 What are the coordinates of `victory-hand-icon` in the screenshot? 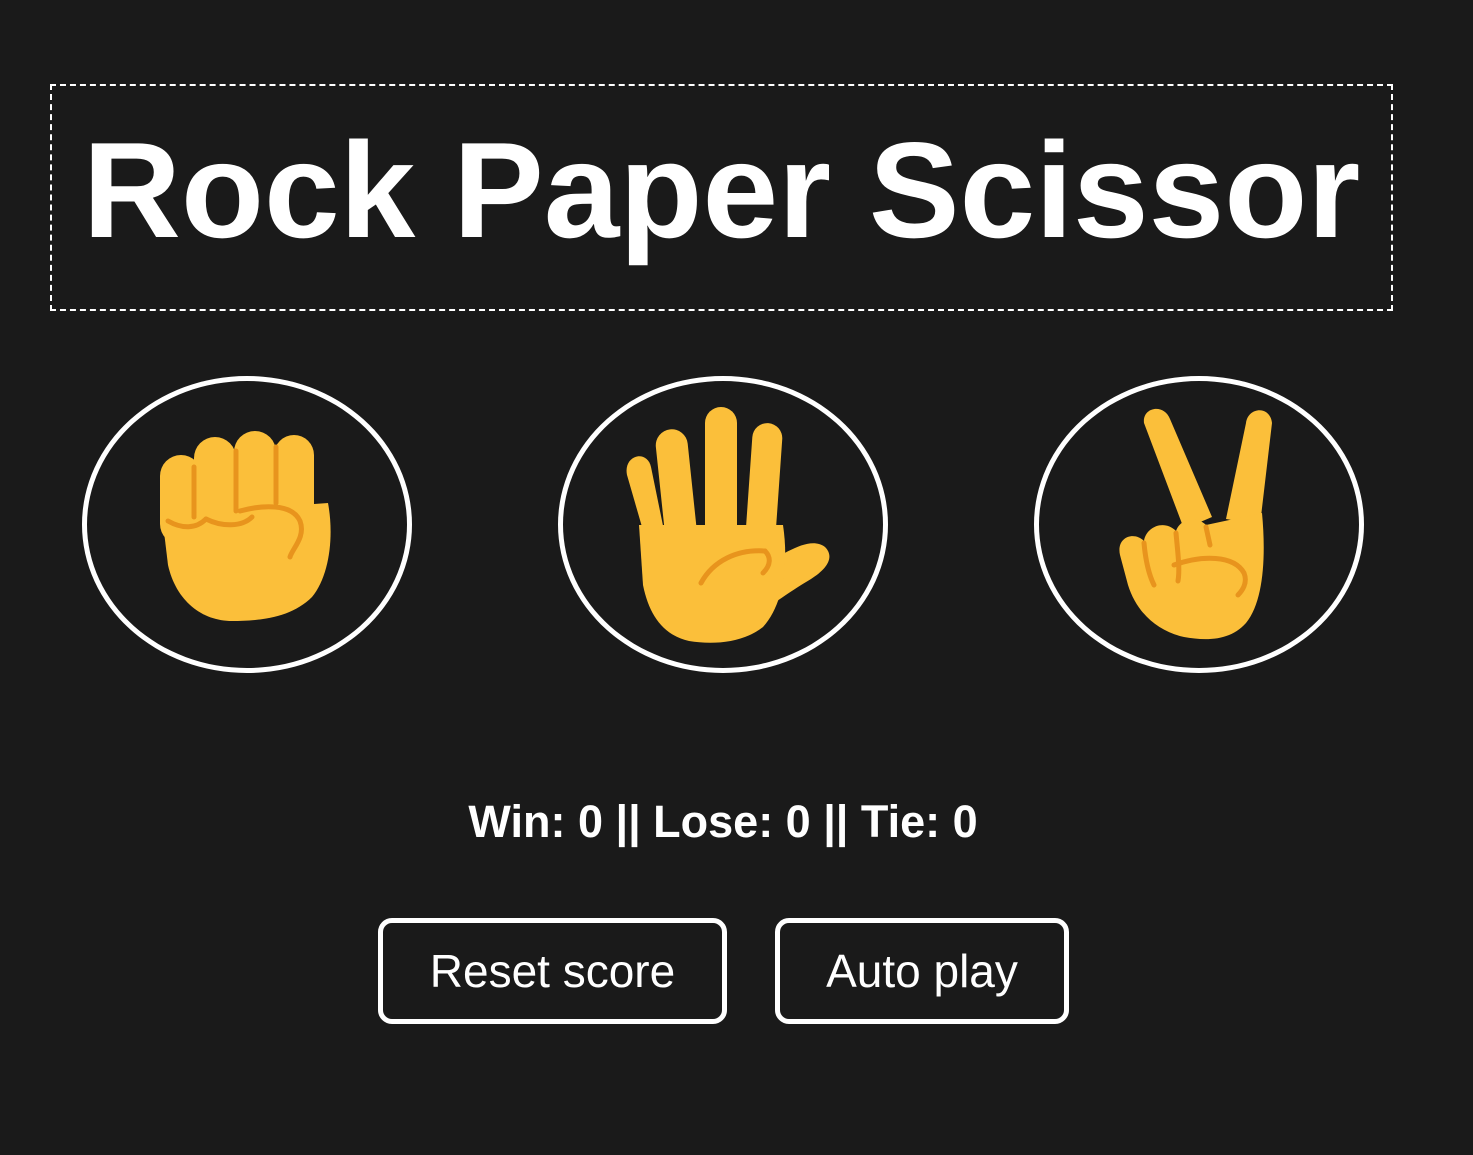 It's located at (1199, 525).